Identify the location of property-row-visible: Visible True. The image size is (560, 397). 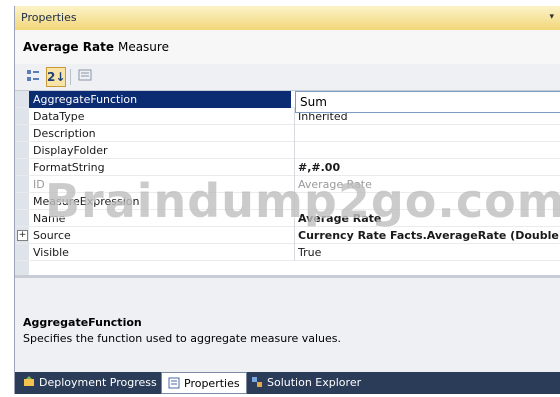
(287, 252).